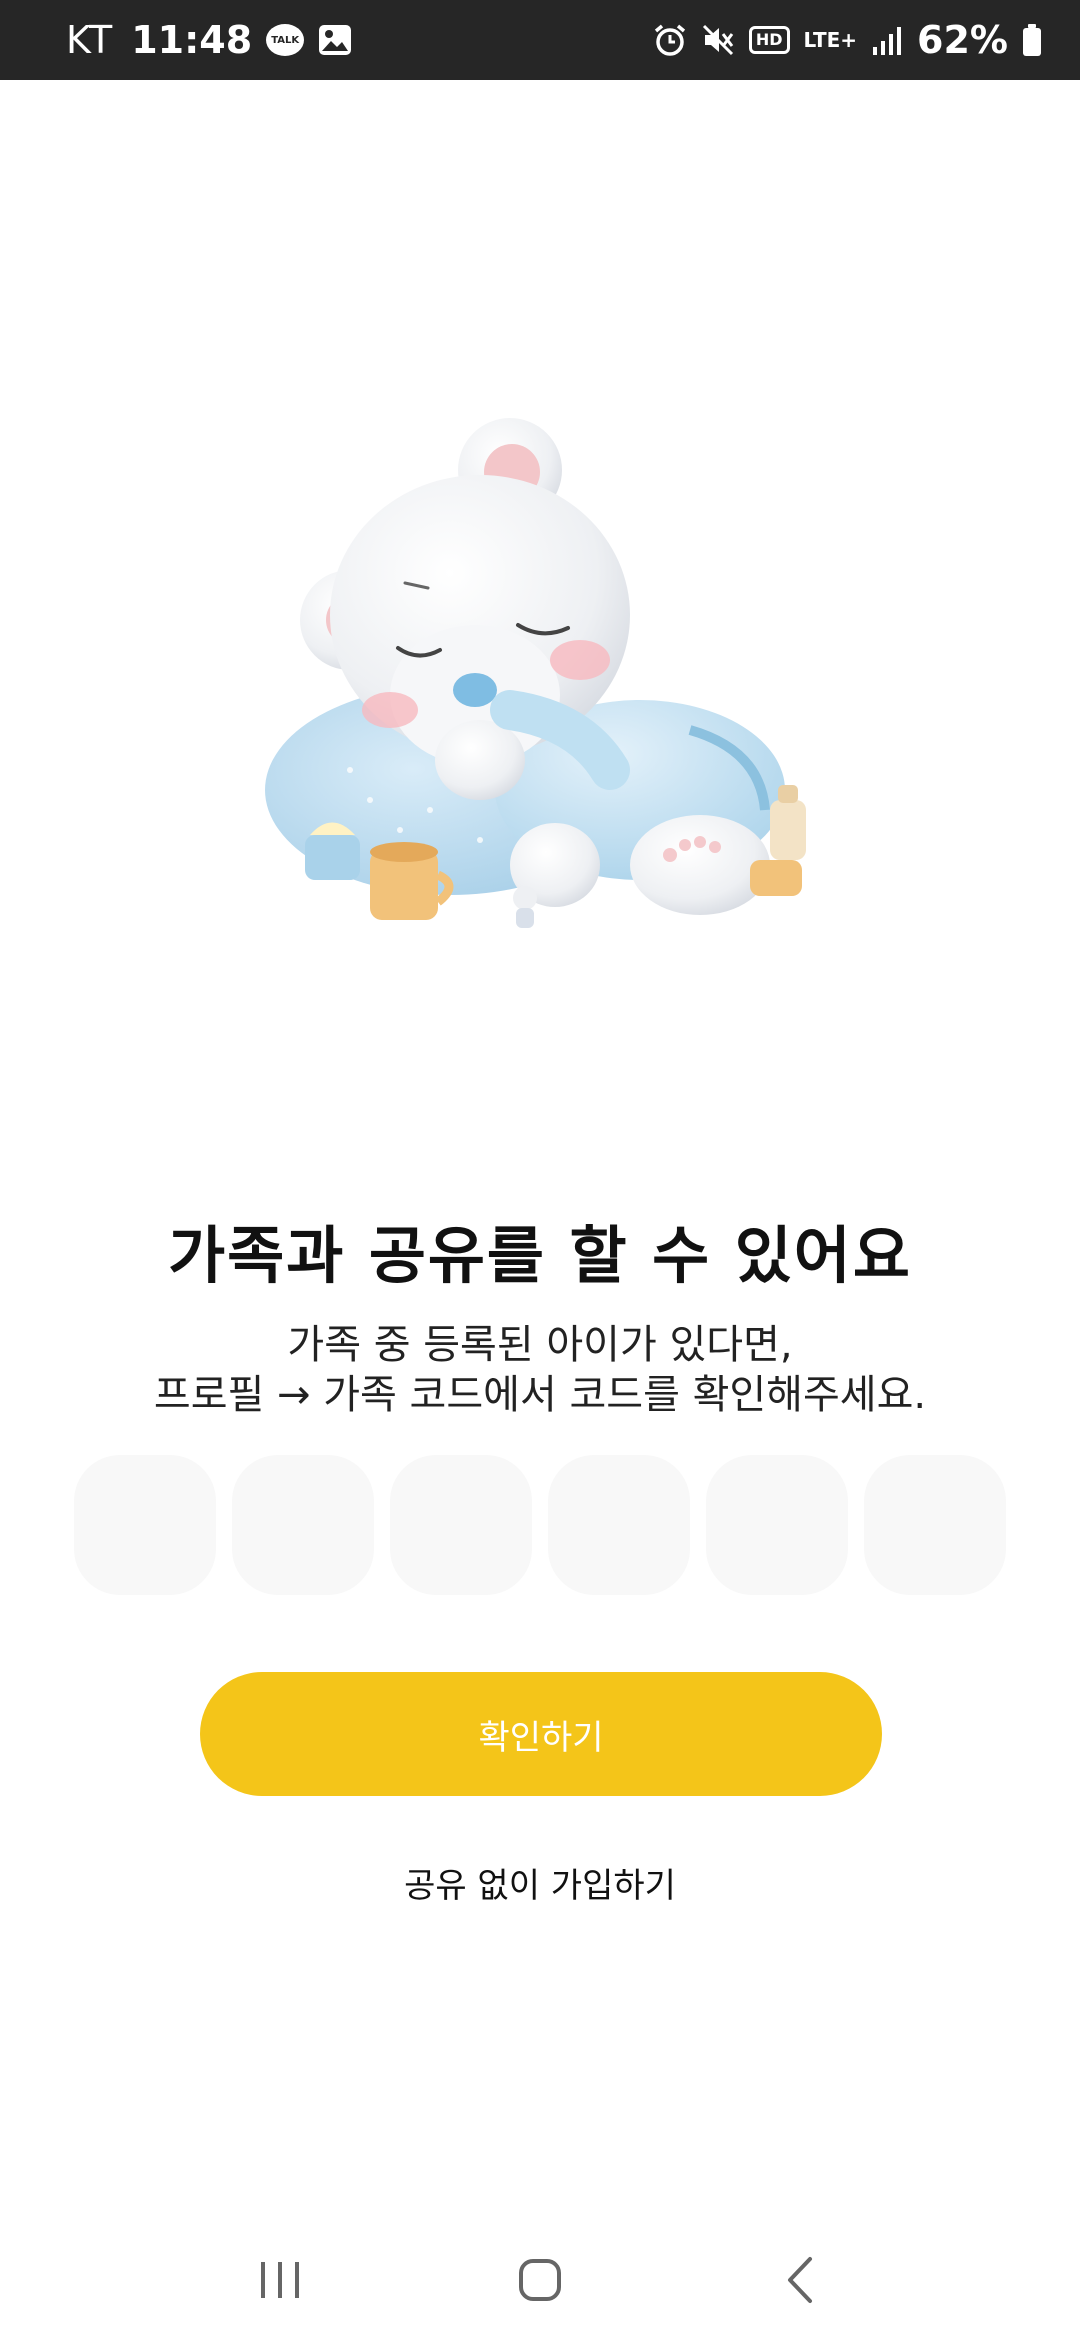  Describe the element at coordinates (540, 1345) in the screenshot. I see `subtitle-line-1: 가족 중 등록된 아이가 있다면,` at that location.